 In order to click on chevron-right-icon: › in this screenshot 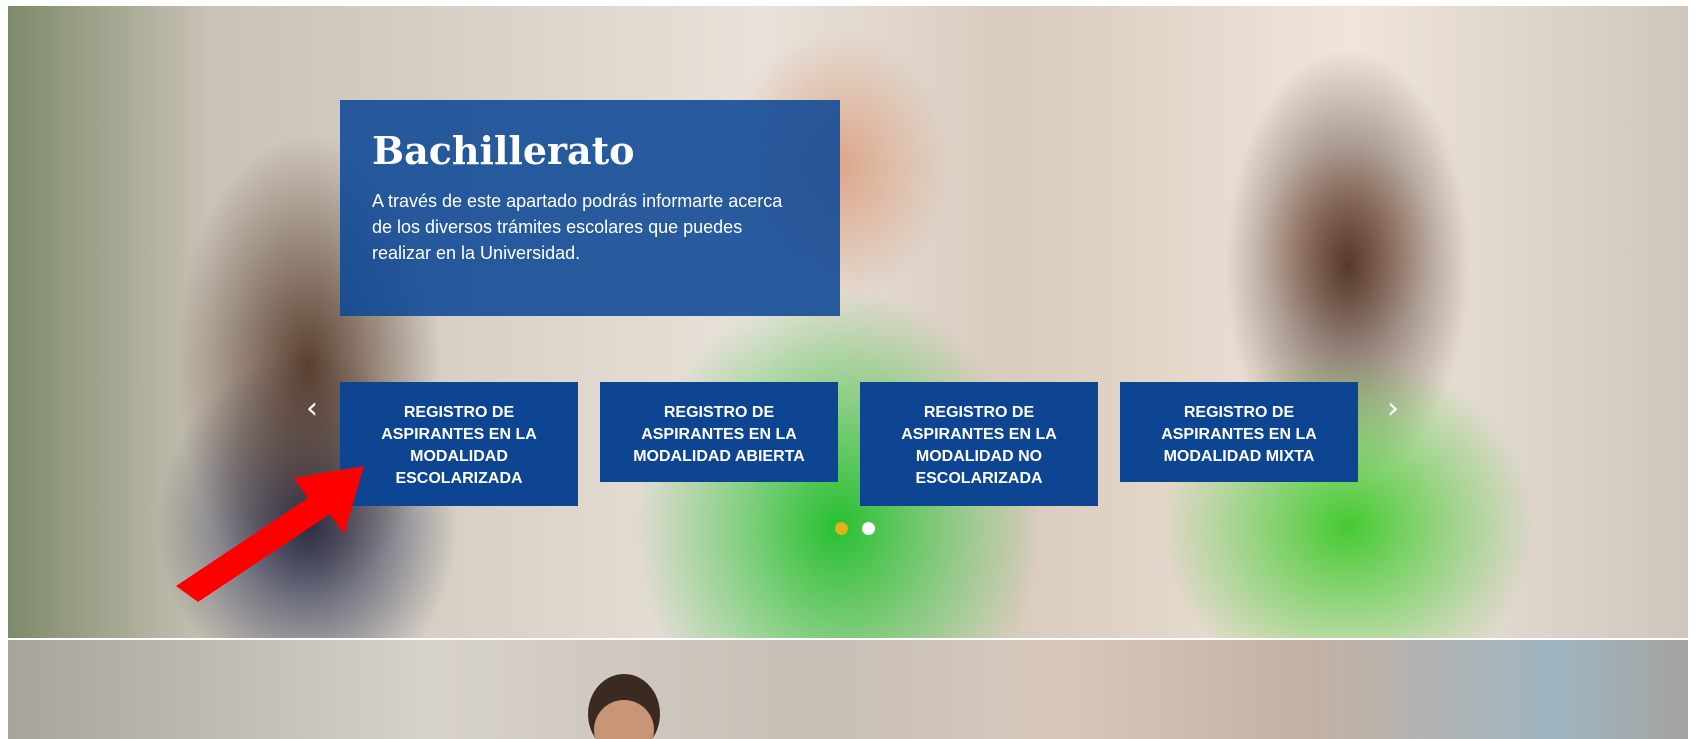, I will do `click(1393, 408)`.